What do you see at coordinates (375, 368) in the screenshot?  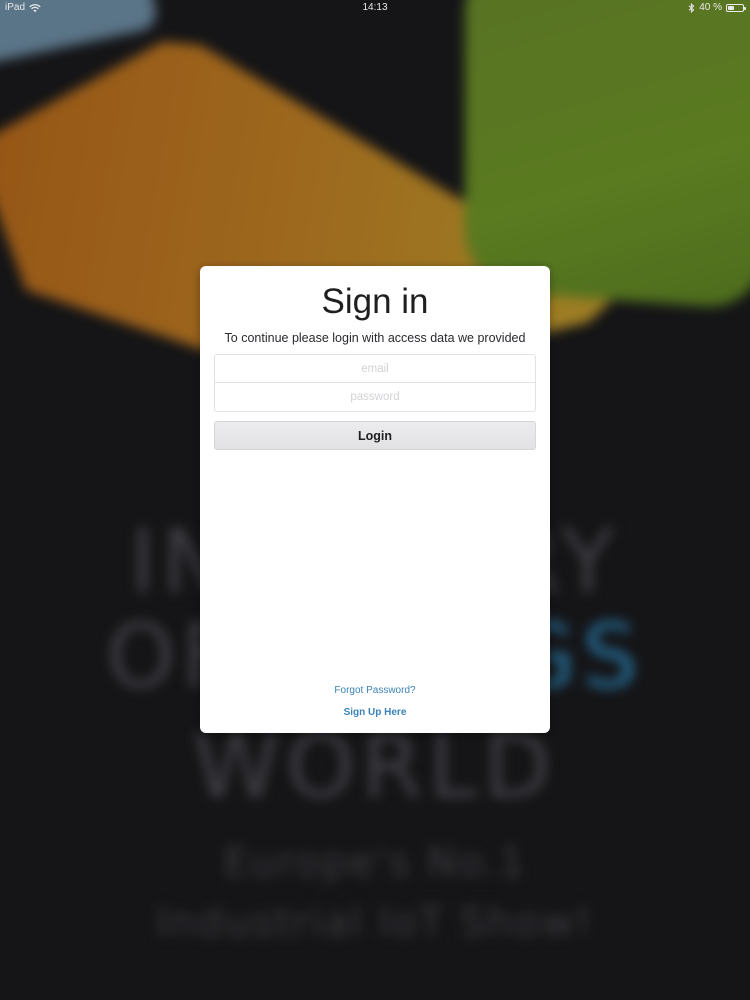 I see `email-field` at bounding box center [375, 368].